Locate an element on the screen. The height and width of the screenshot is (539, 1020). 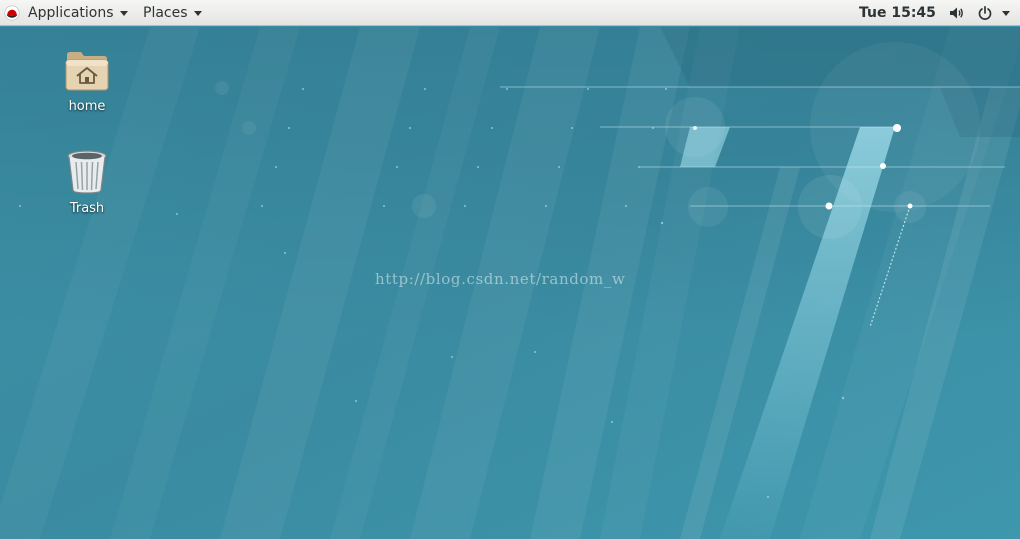
folder-home-icon is located at coordinates (87, 73).